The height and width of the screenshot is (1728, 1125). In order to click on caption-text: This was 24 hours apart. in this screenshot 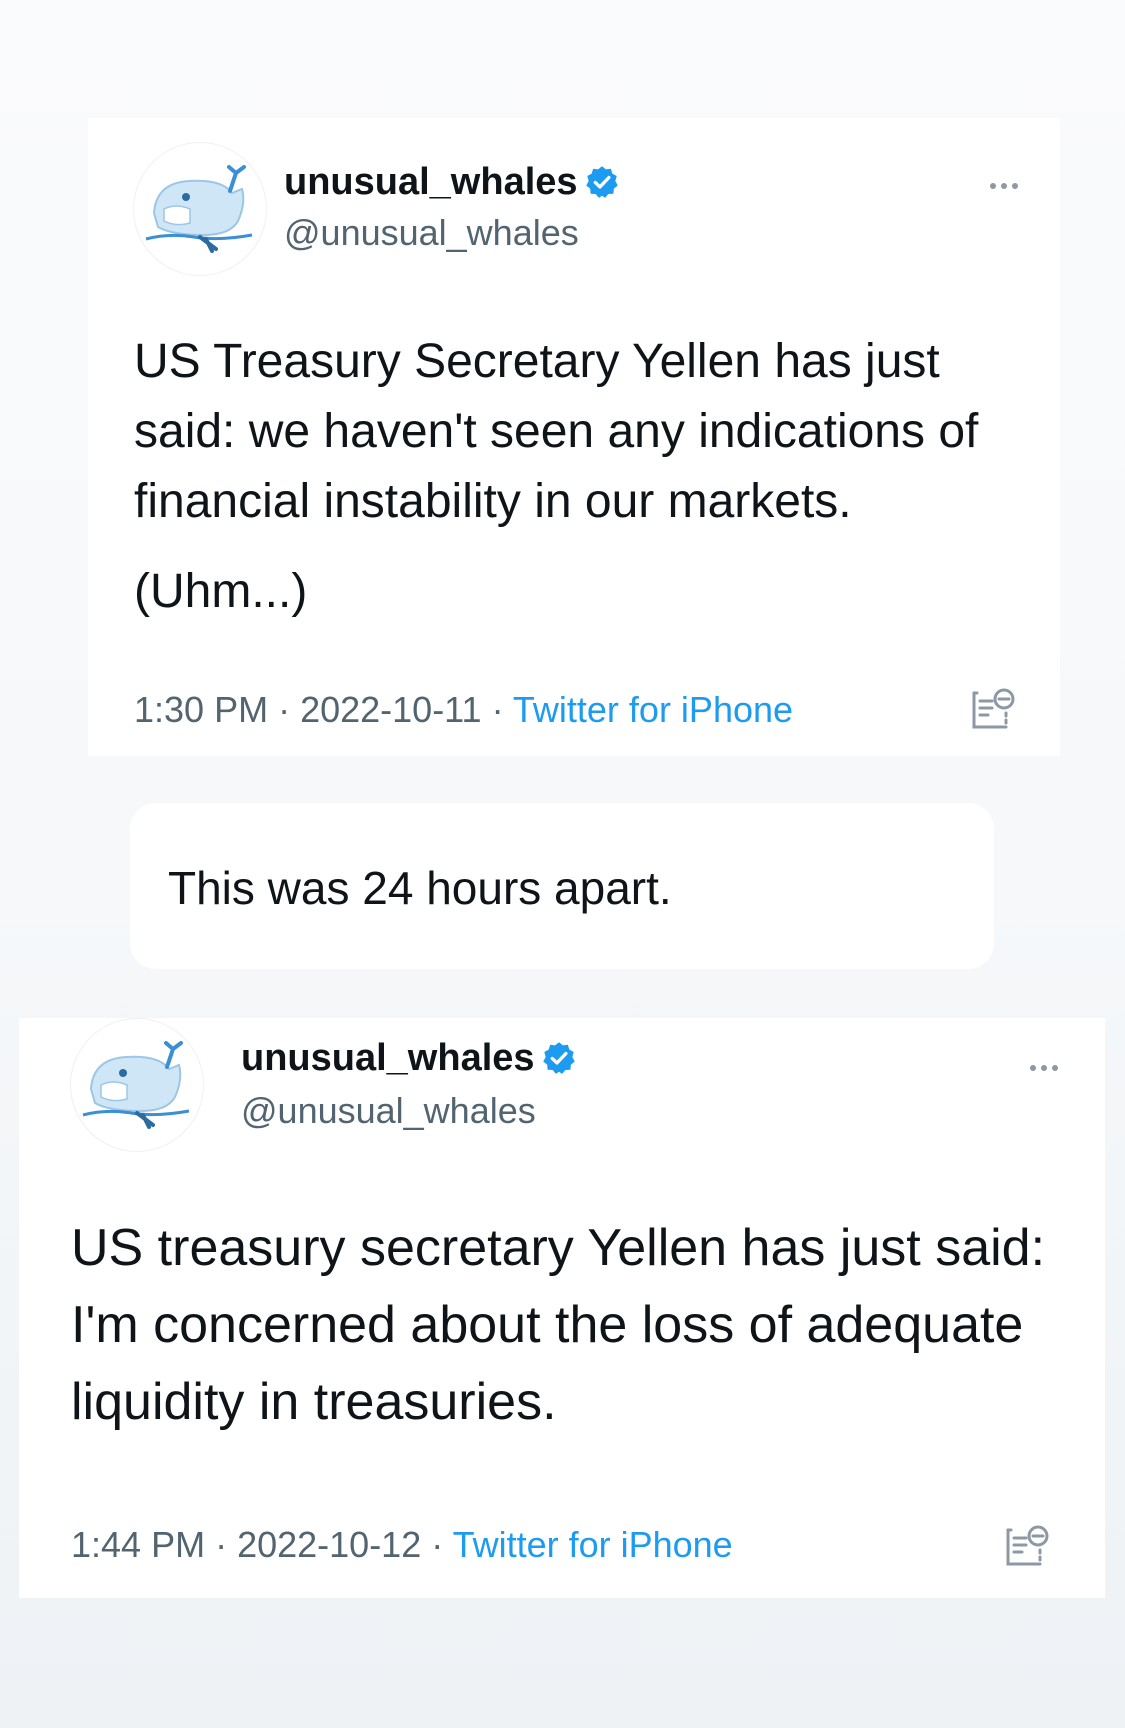, I will do `click(420, 888)`.